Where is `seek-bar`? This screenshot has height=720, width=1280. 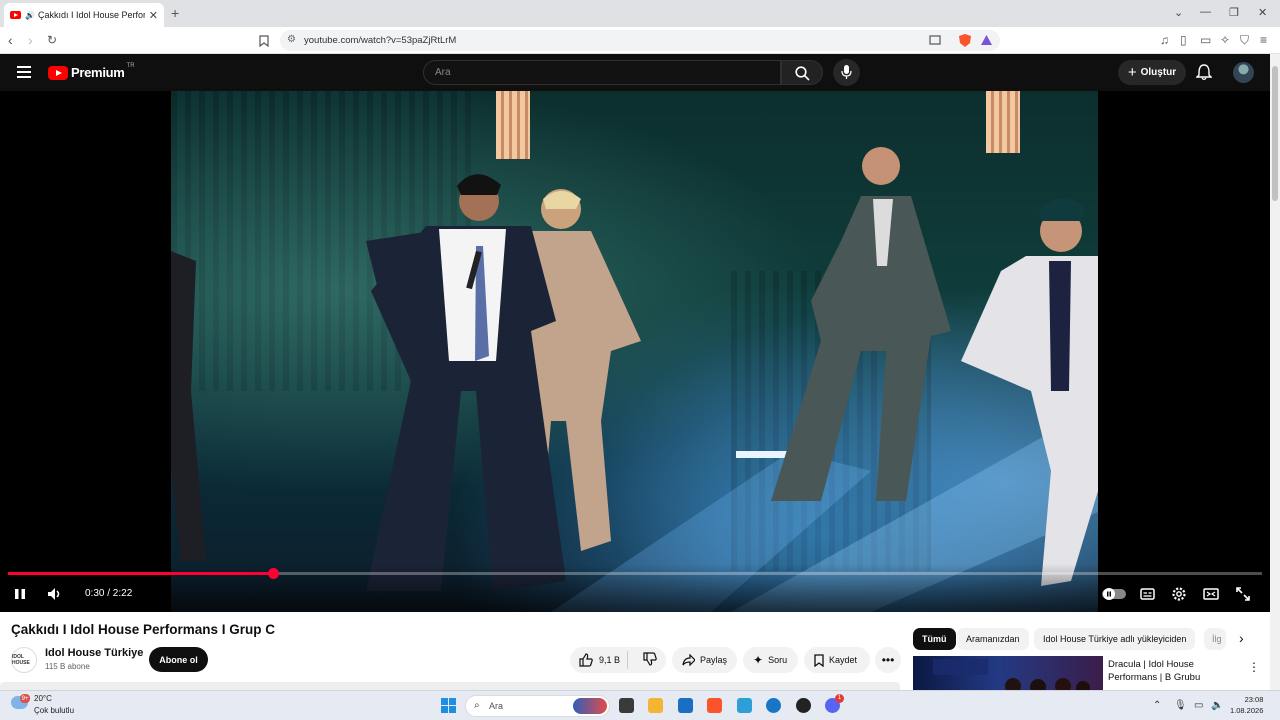 seek-bar is located at coordinates (635, 573).